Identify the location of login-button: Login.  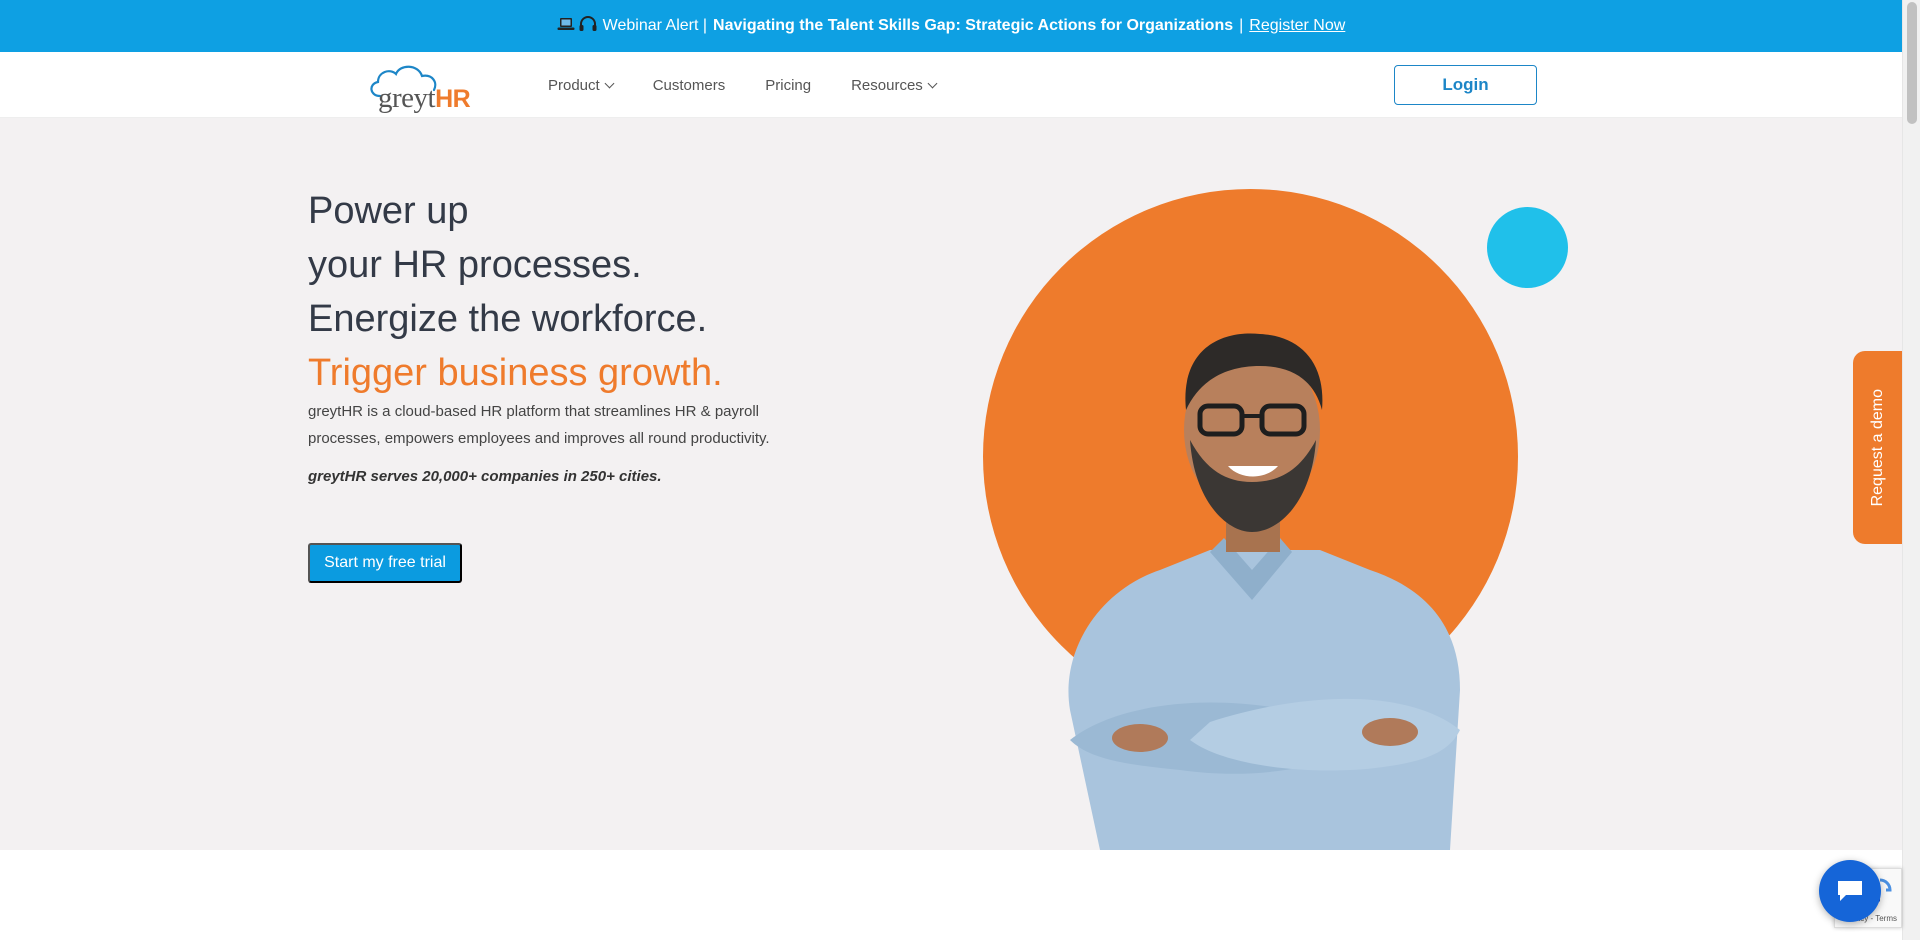
(1465, 85).